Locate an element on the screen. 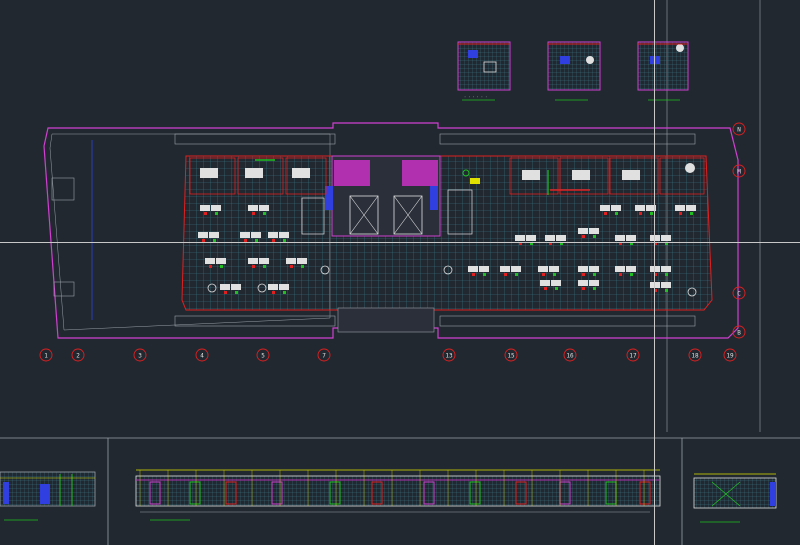 This screenshot has width=800, height=545. grid-bubble: 16 is located at coordinates (570, 355).